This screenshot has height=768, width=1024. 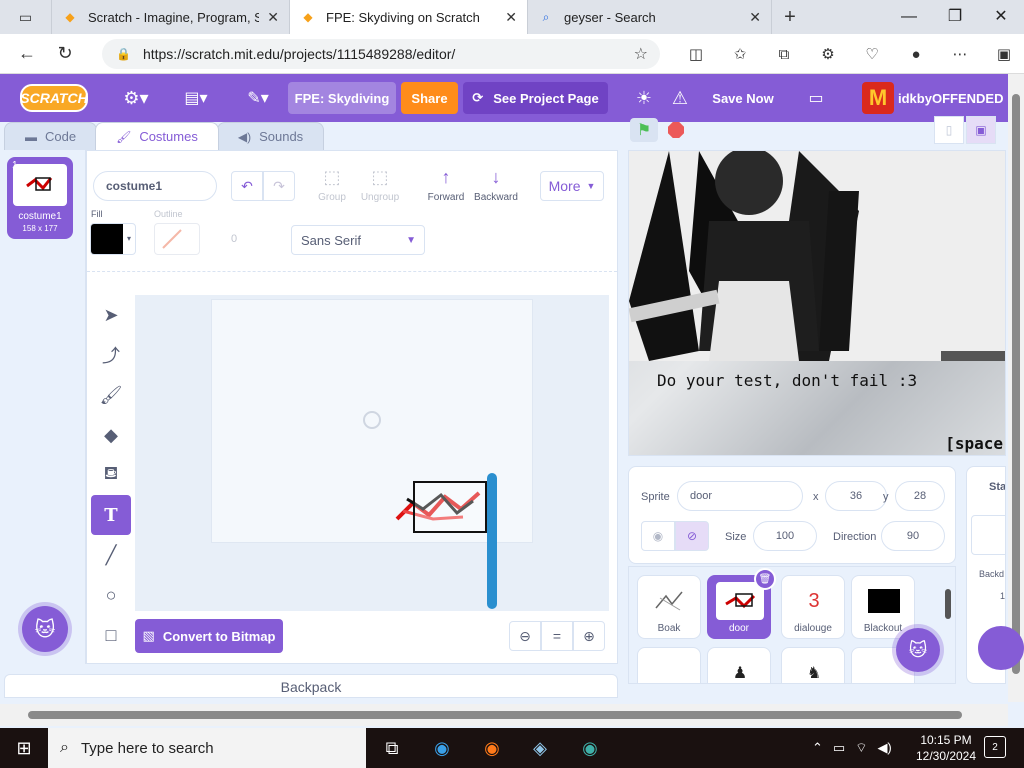 What do you see at coordinates (54, 98) in the screenshot?
I see `scratch-logo: SCRATCH` at bounding box center [54, 98].